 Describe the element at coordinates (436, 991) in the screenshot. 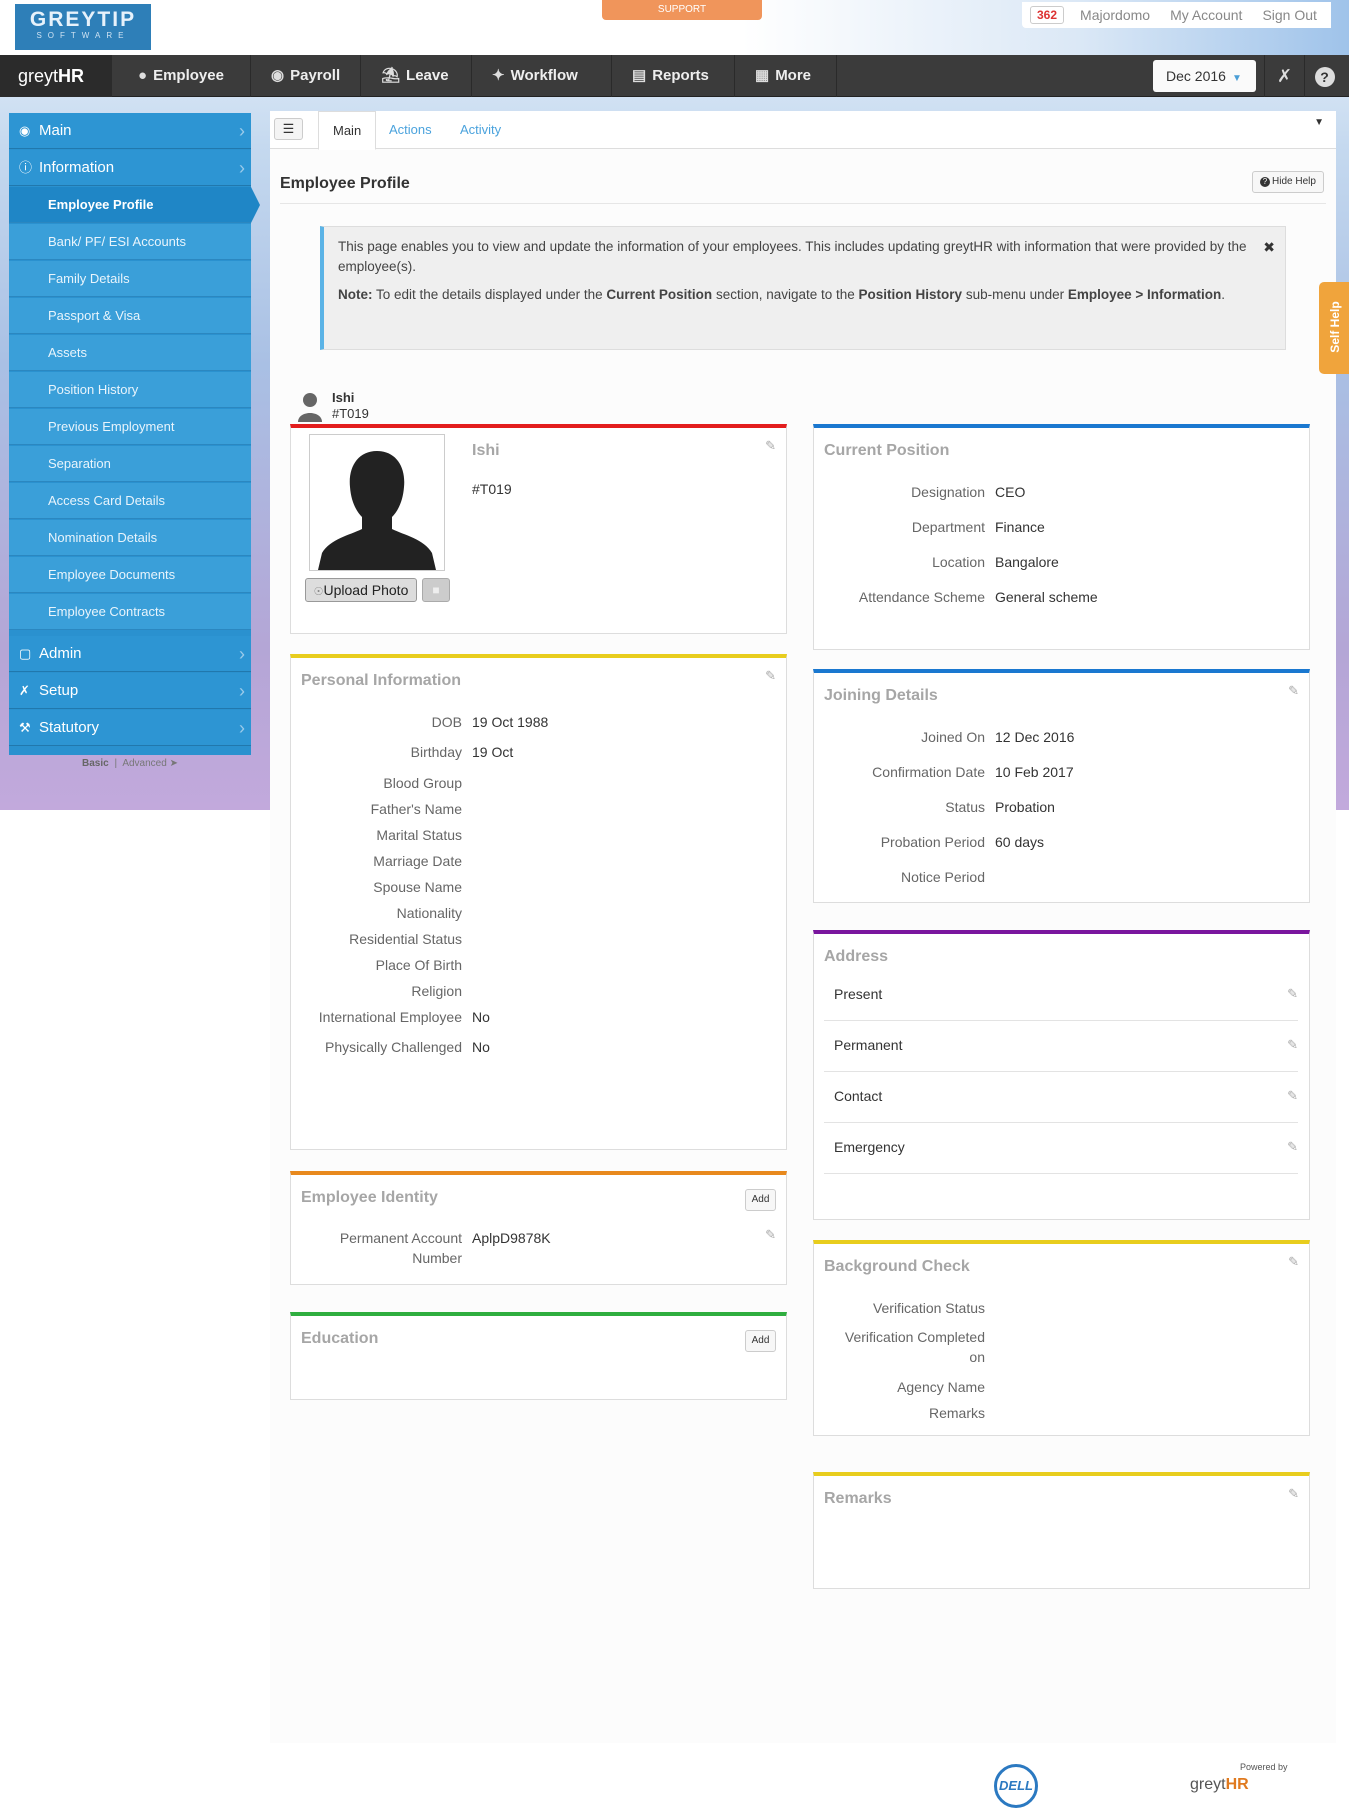

I see `religion-label: Religion` at that location.